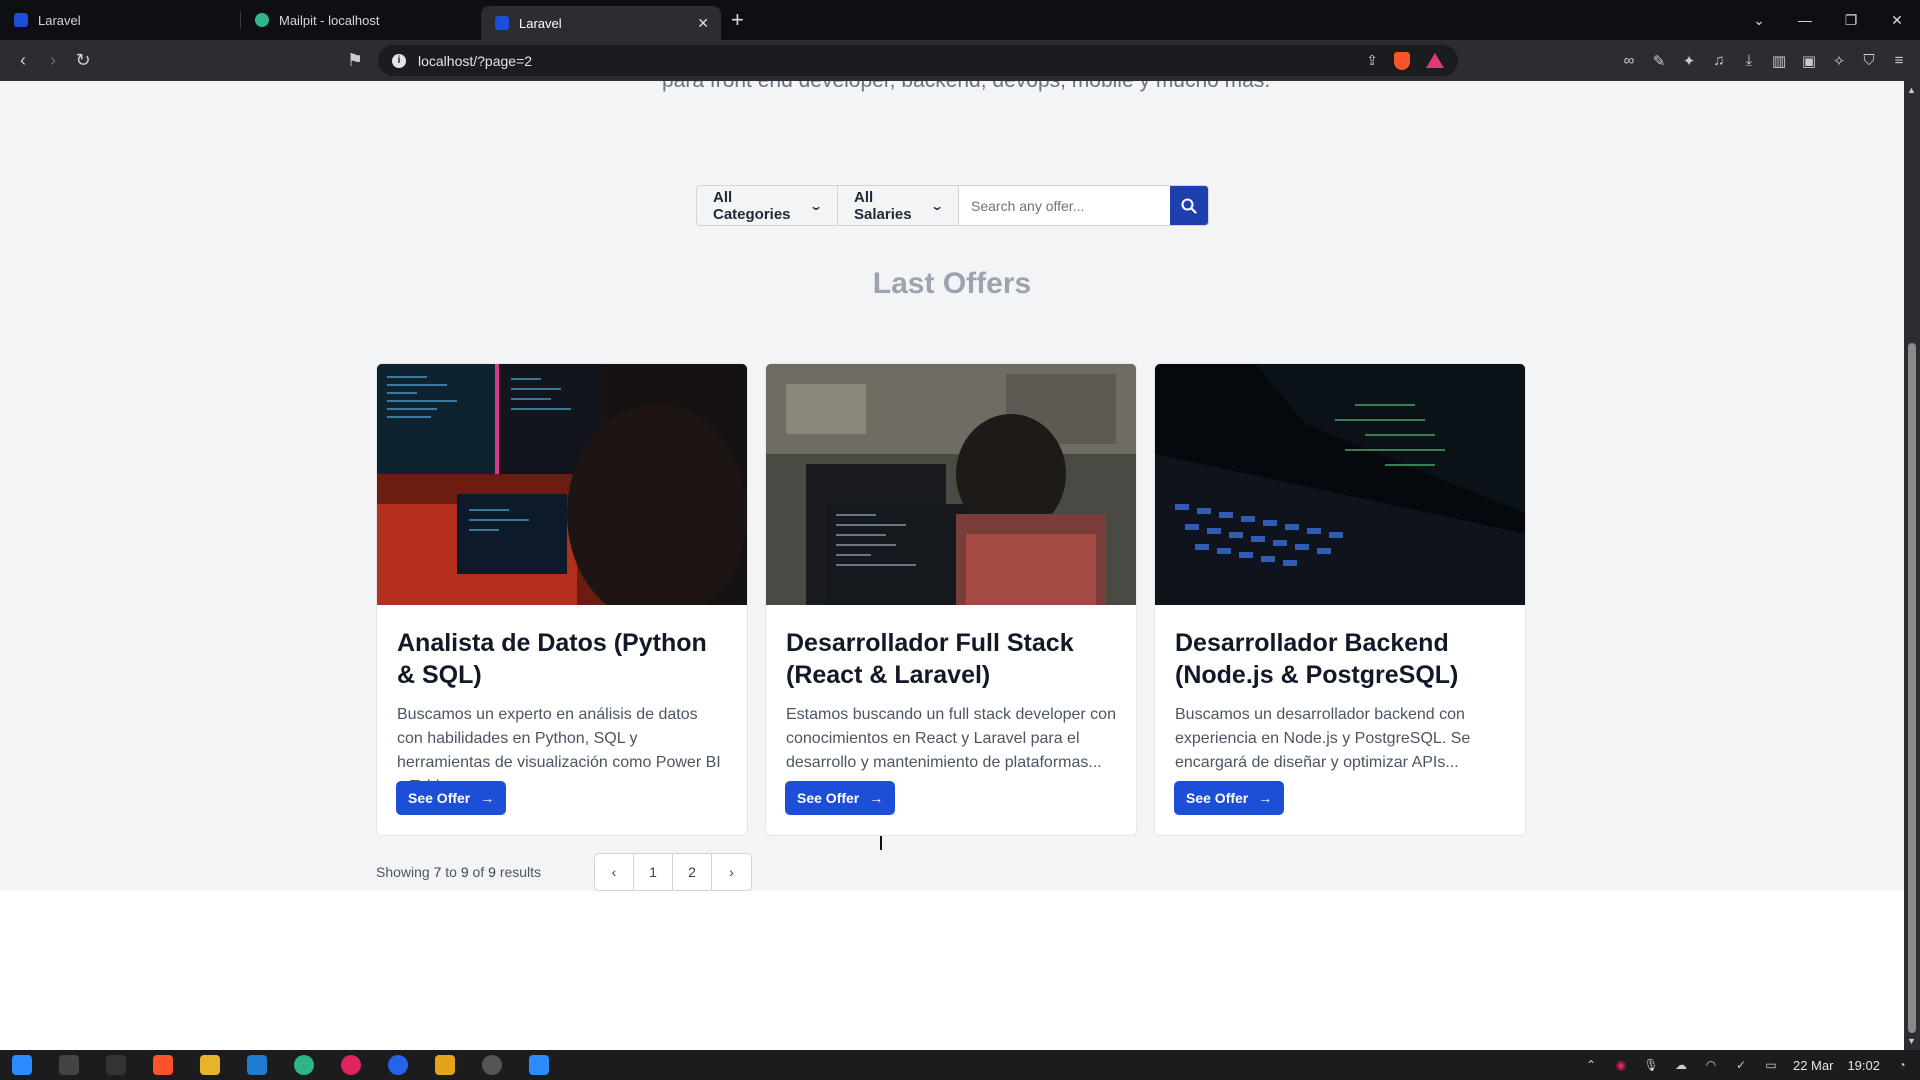  What do you see at coordinates (540, 23) in the screenshot?
I see `tab-title: Laravel` at bounding box center [540, 23].